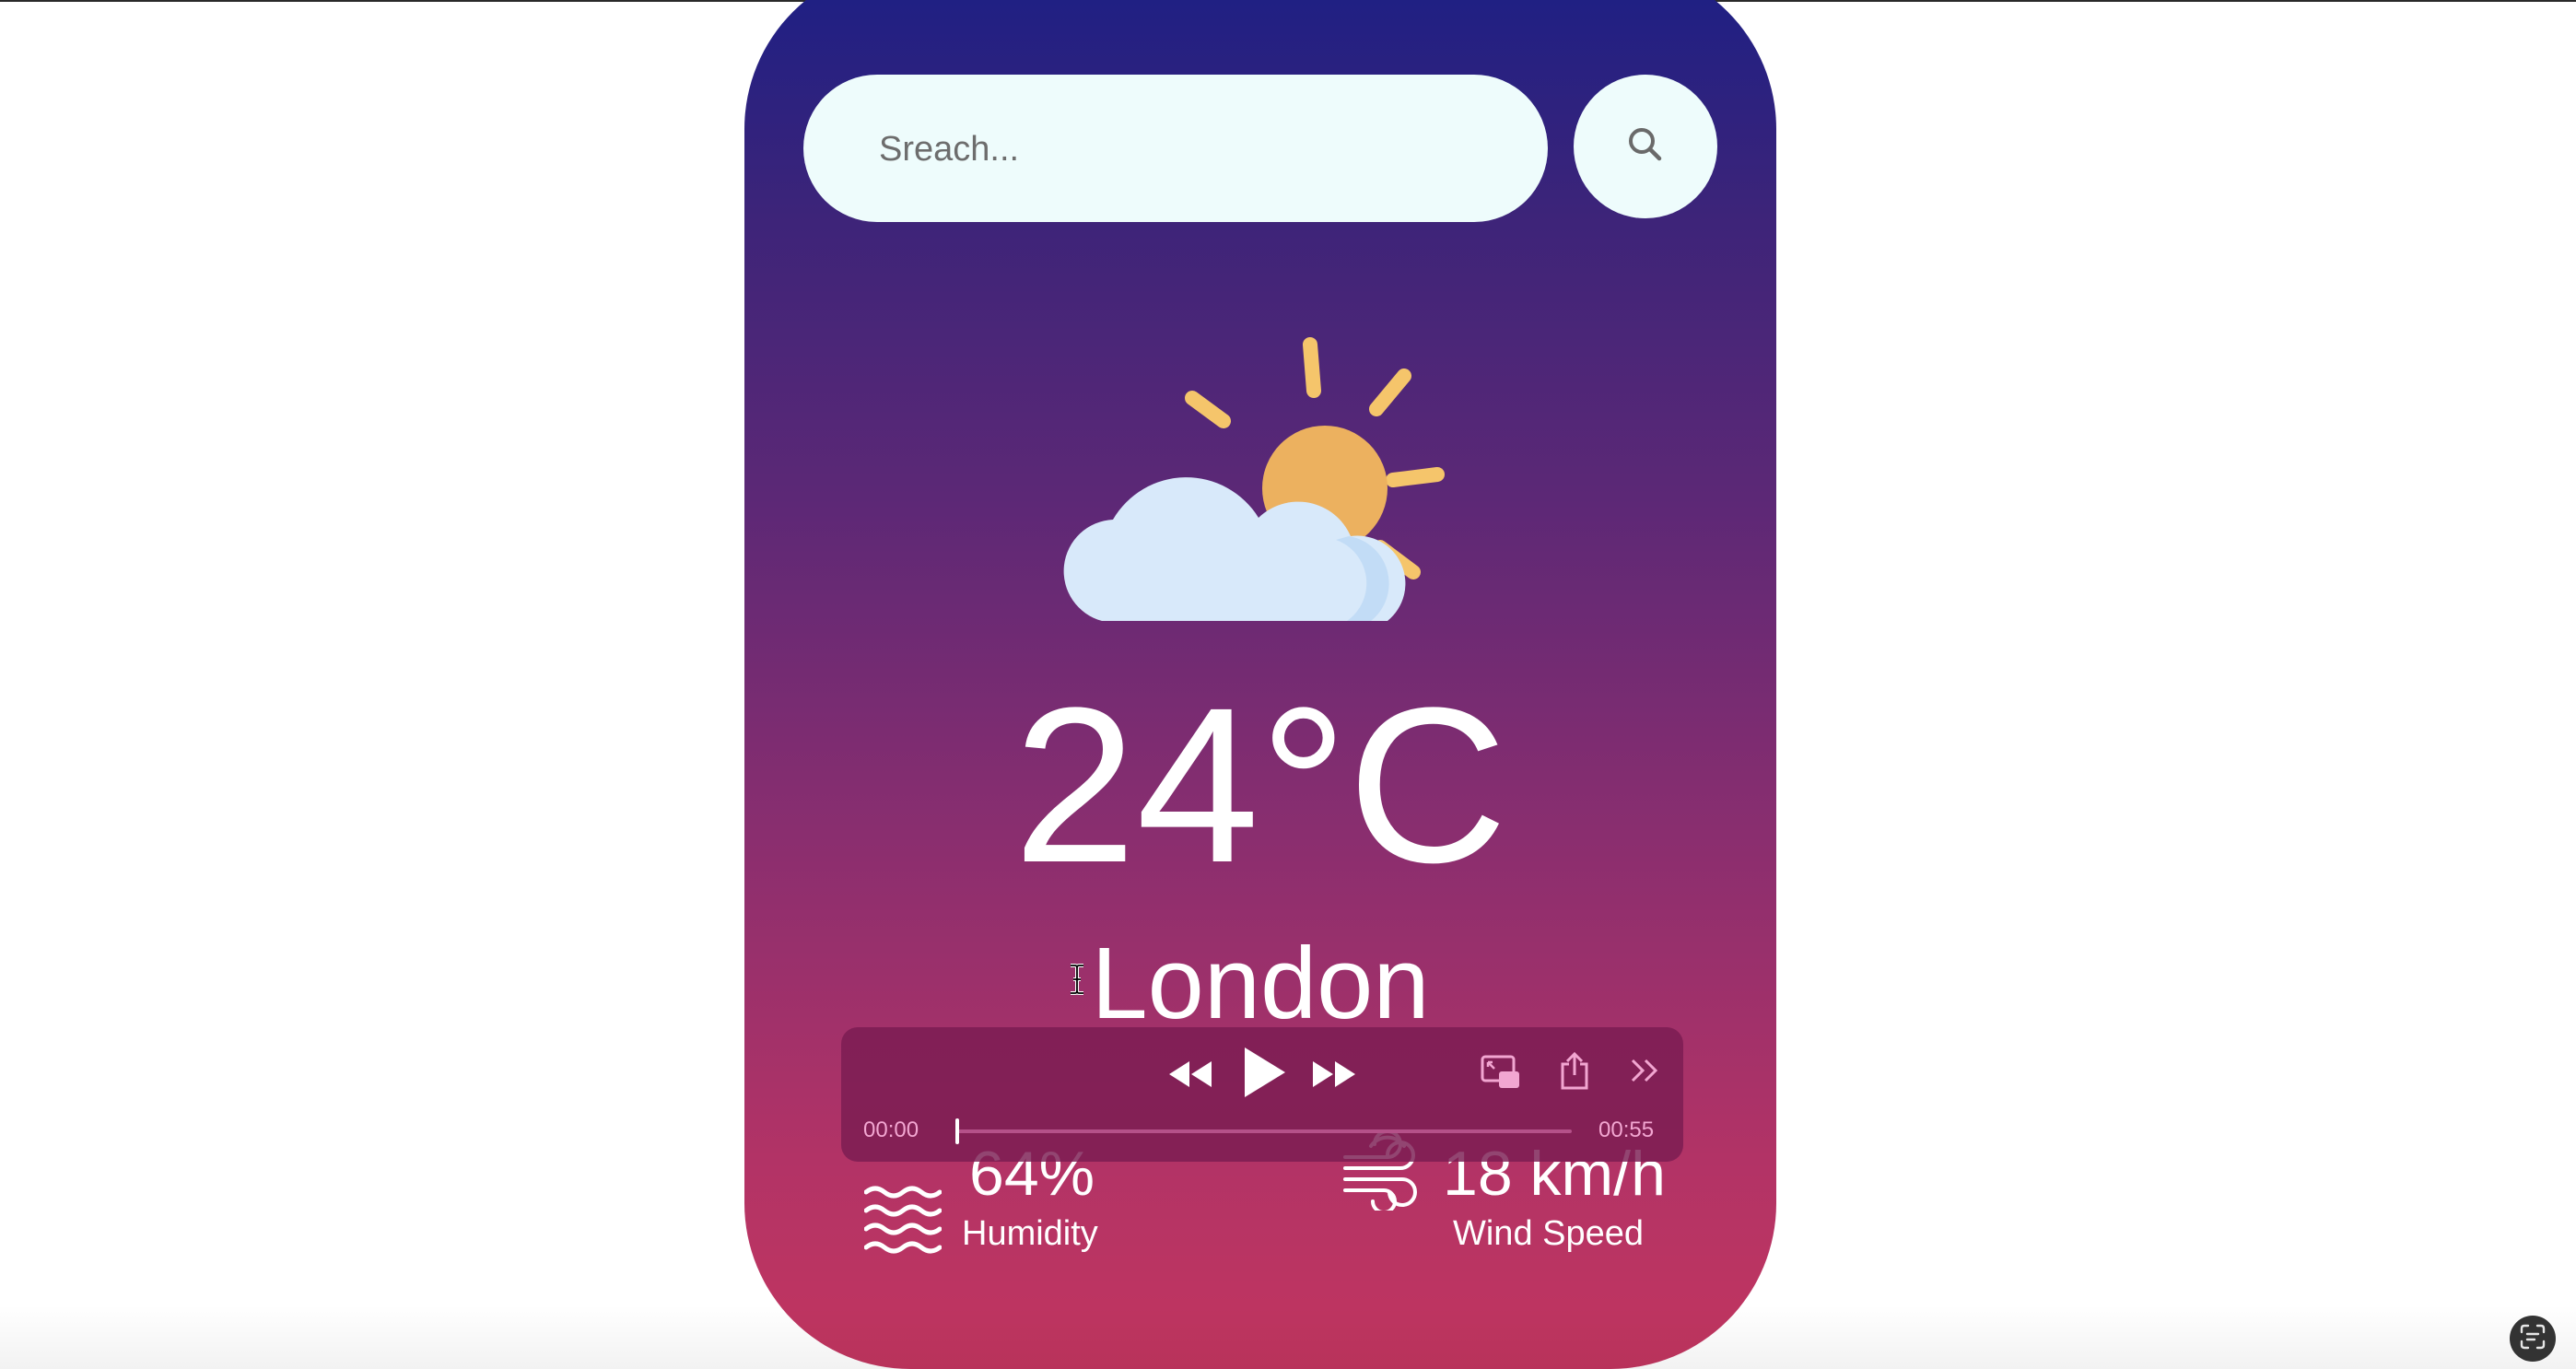 The image size is (2576, 1369). Describe the element at coordinates (1264, 1131) in the screenshot. I see `playback-scrubber` at that location.